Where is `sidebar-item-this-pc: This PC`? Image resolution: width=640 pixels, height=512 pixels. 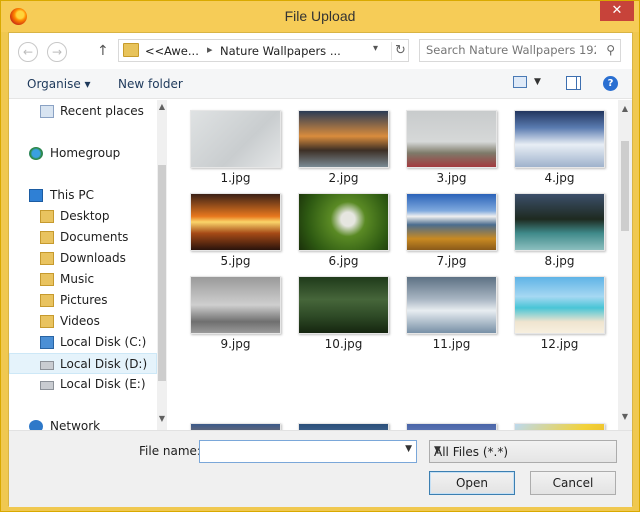 sidebar-item-this-pc: This PC is located at coordinates (83, 195).